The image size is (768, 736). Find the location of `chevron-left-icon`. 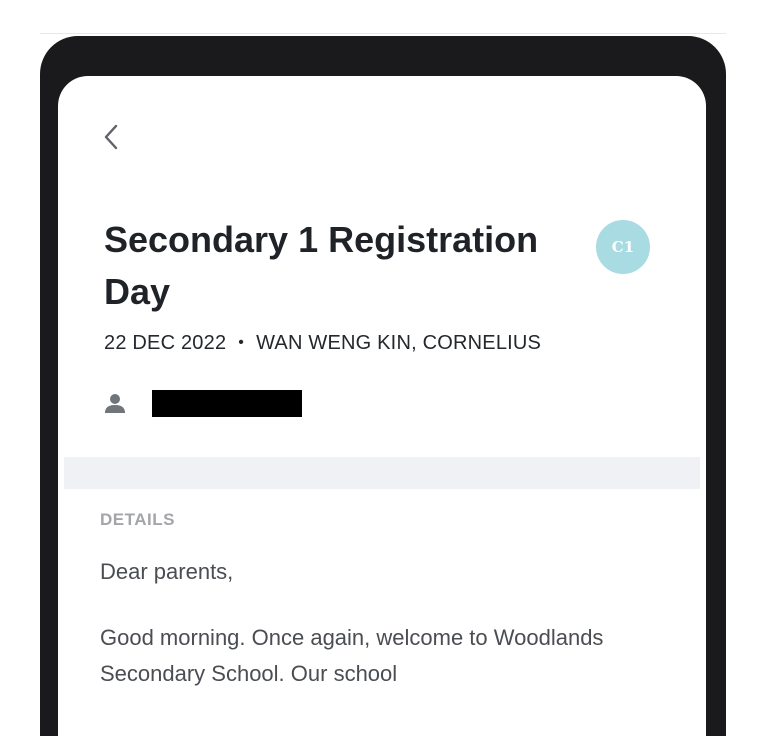

chevron-left-icon is located at coordinates (111, 137).